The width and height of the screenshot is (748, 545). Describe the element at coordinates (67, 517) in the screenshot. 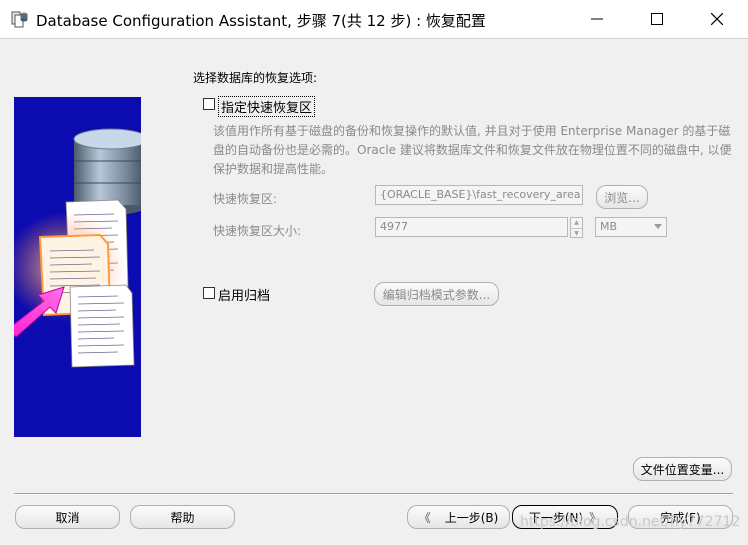

I see `cancel-button: 取消` at that location.